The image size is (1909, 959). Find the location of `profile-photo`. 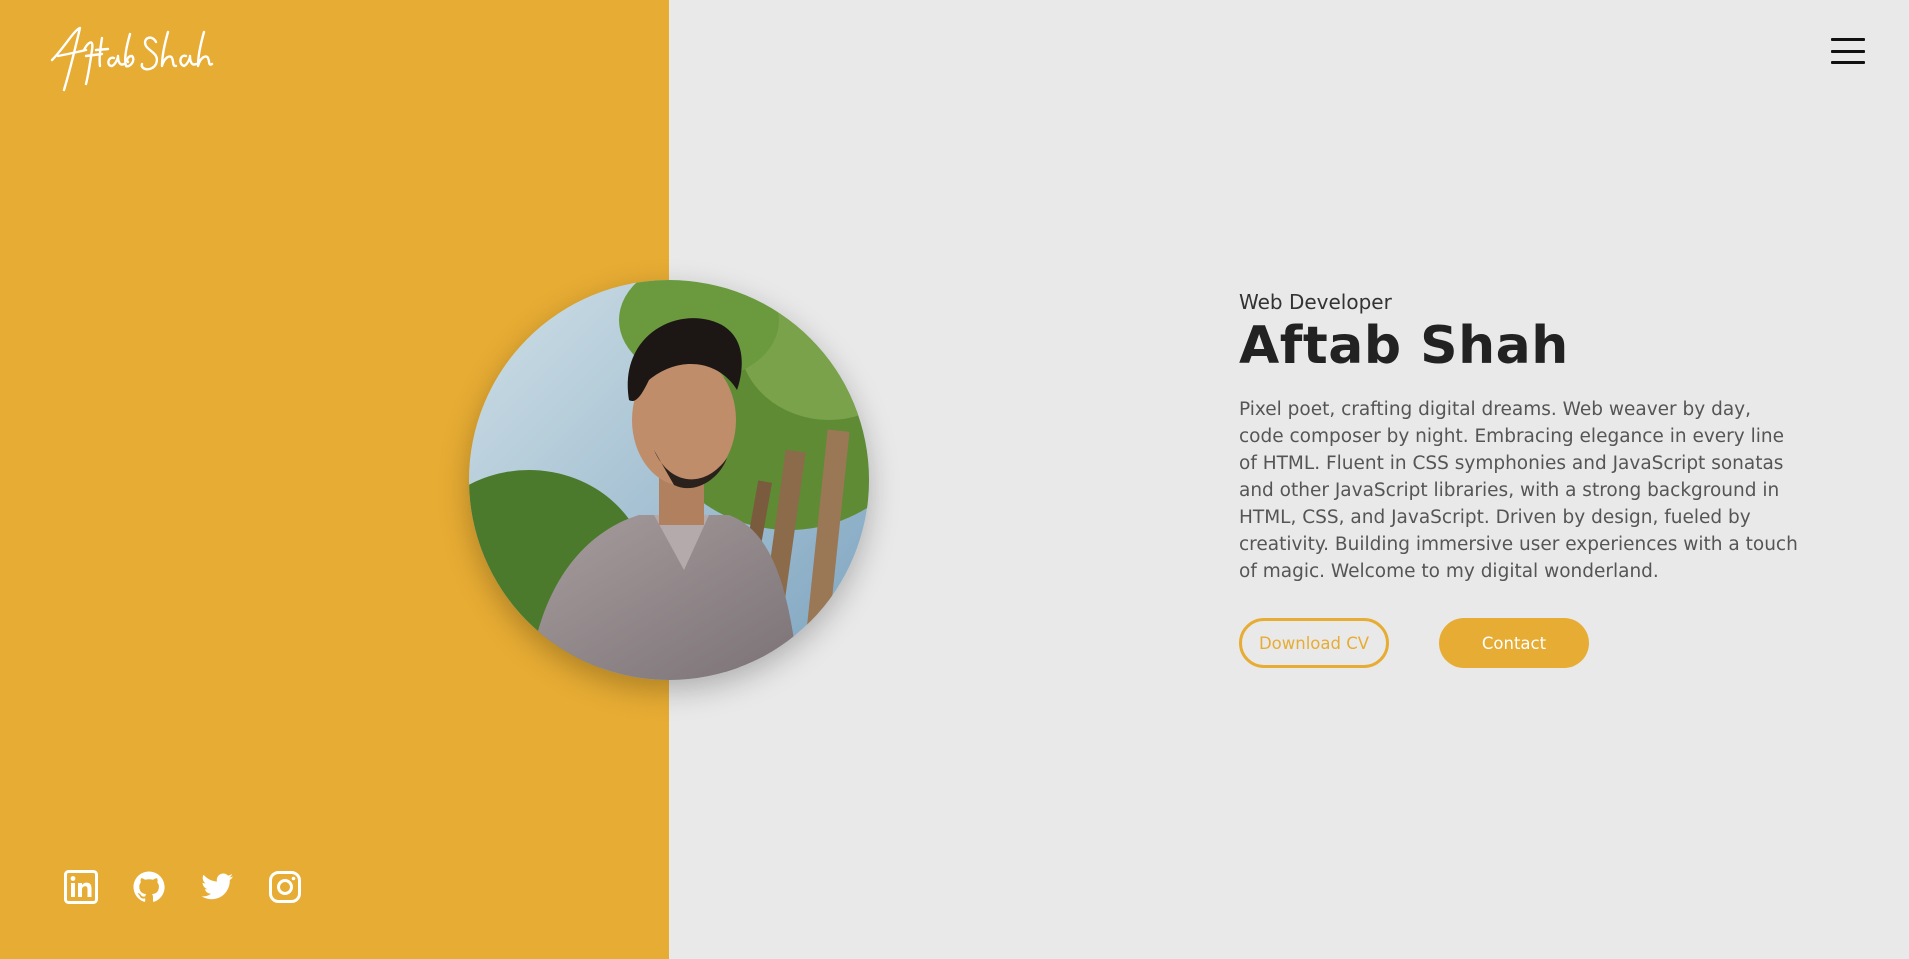

profile-photo is located at coordinates (669, 480).